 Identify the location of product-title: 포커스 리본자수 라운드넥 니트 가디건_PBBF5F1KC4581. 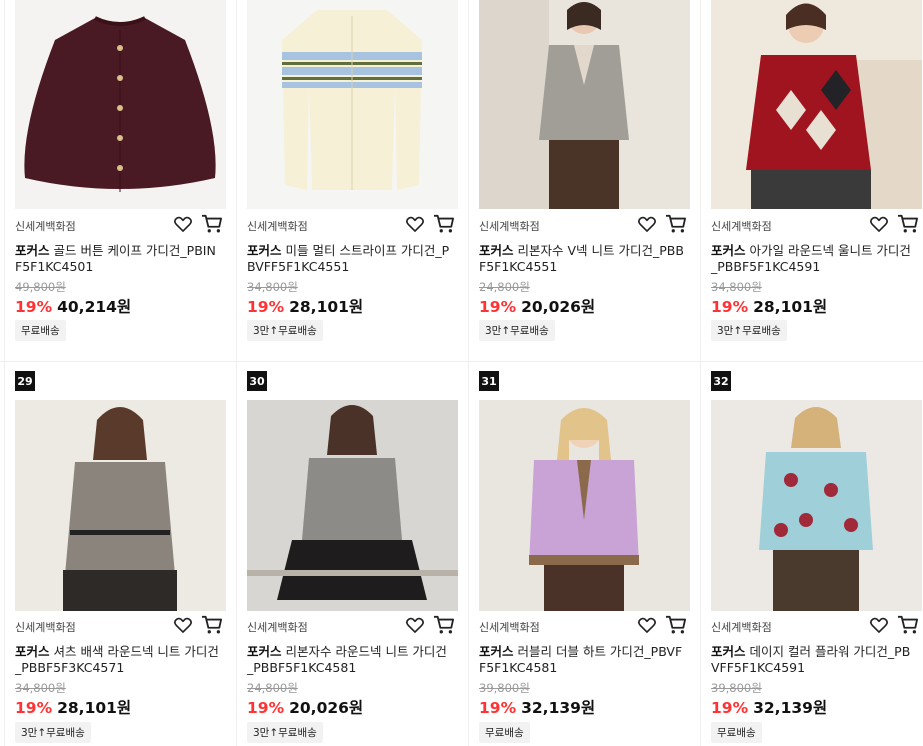
(350, 660).